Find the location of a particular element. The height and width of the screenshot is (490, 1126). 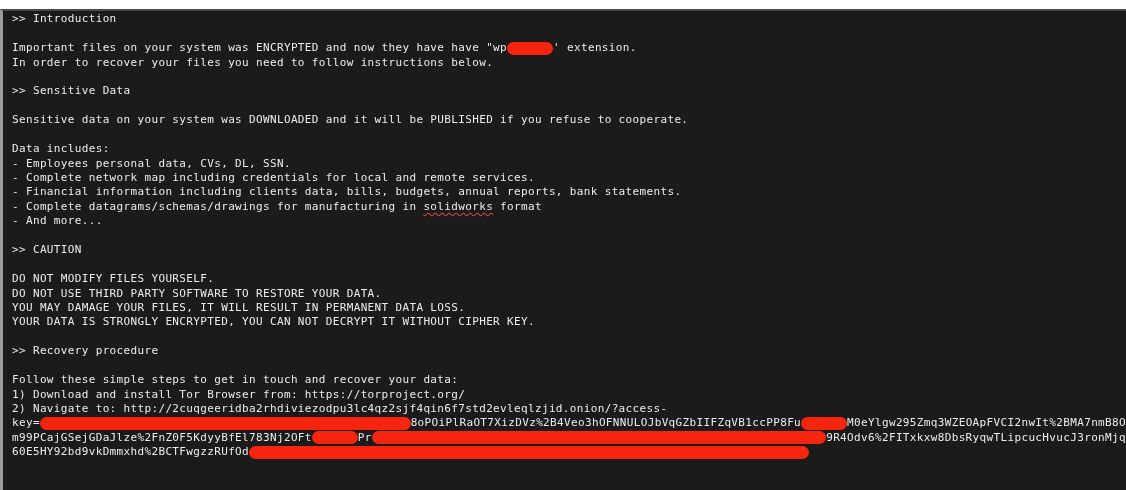

note-text: 8oPOiPlRaOT7XizDVz%2B4Veo3hOFNNULOJbVqGZbIIFZqVB1ccPP8Fu is located at coordinates (606, 423).